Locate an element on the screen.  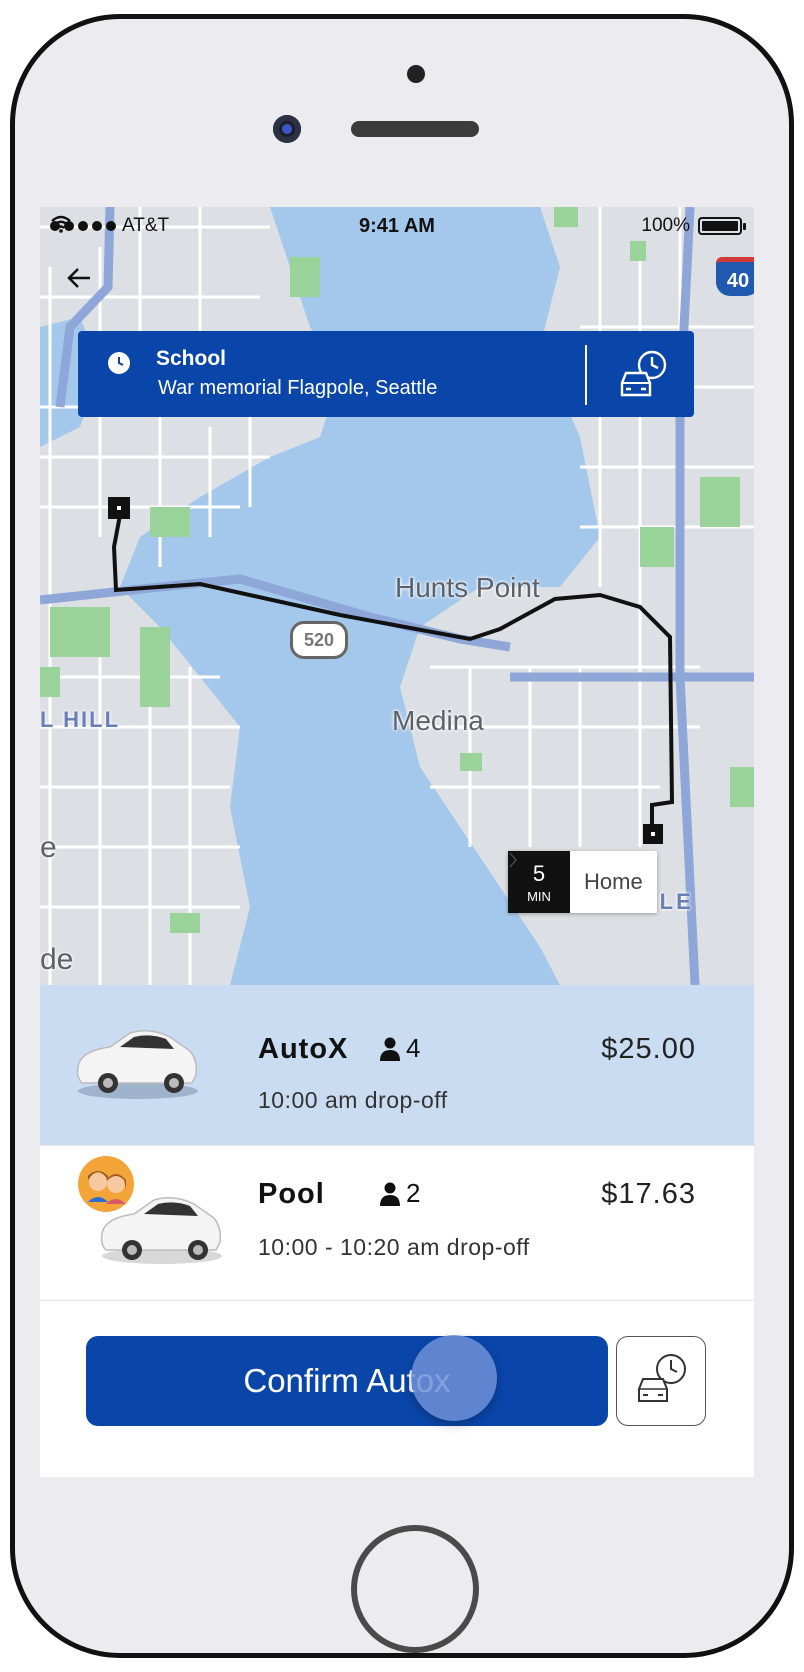
map-label-medina: Medina is located at coordinates (438, 720).